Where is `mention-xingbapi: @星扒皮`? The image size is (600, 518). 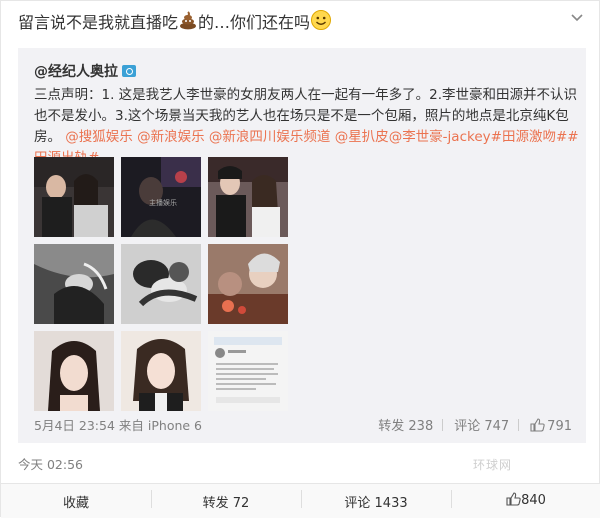
mention-xingbapi: @星扒皮 is located at coordinates (362, 137).